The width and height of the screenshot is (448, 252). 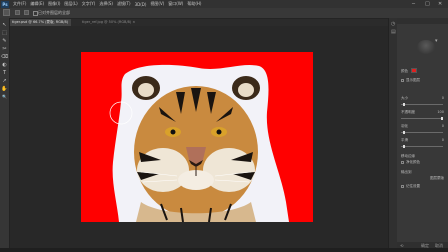 I want to click on tab-active-document: tiger.psd @ 66.7% (蒙版, RGB/8), so click(x=40, y=22).